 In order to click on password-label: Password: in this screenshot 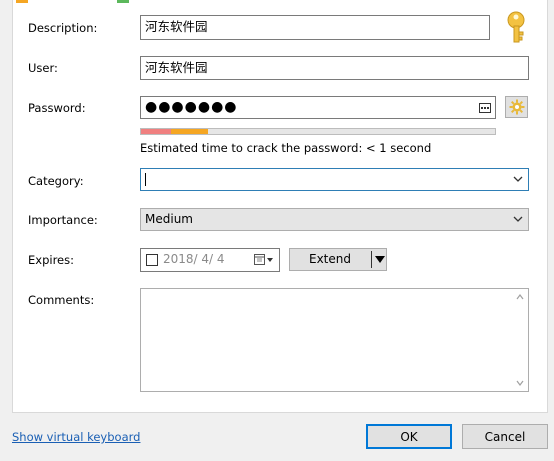, I will do `click(57, 108)`.